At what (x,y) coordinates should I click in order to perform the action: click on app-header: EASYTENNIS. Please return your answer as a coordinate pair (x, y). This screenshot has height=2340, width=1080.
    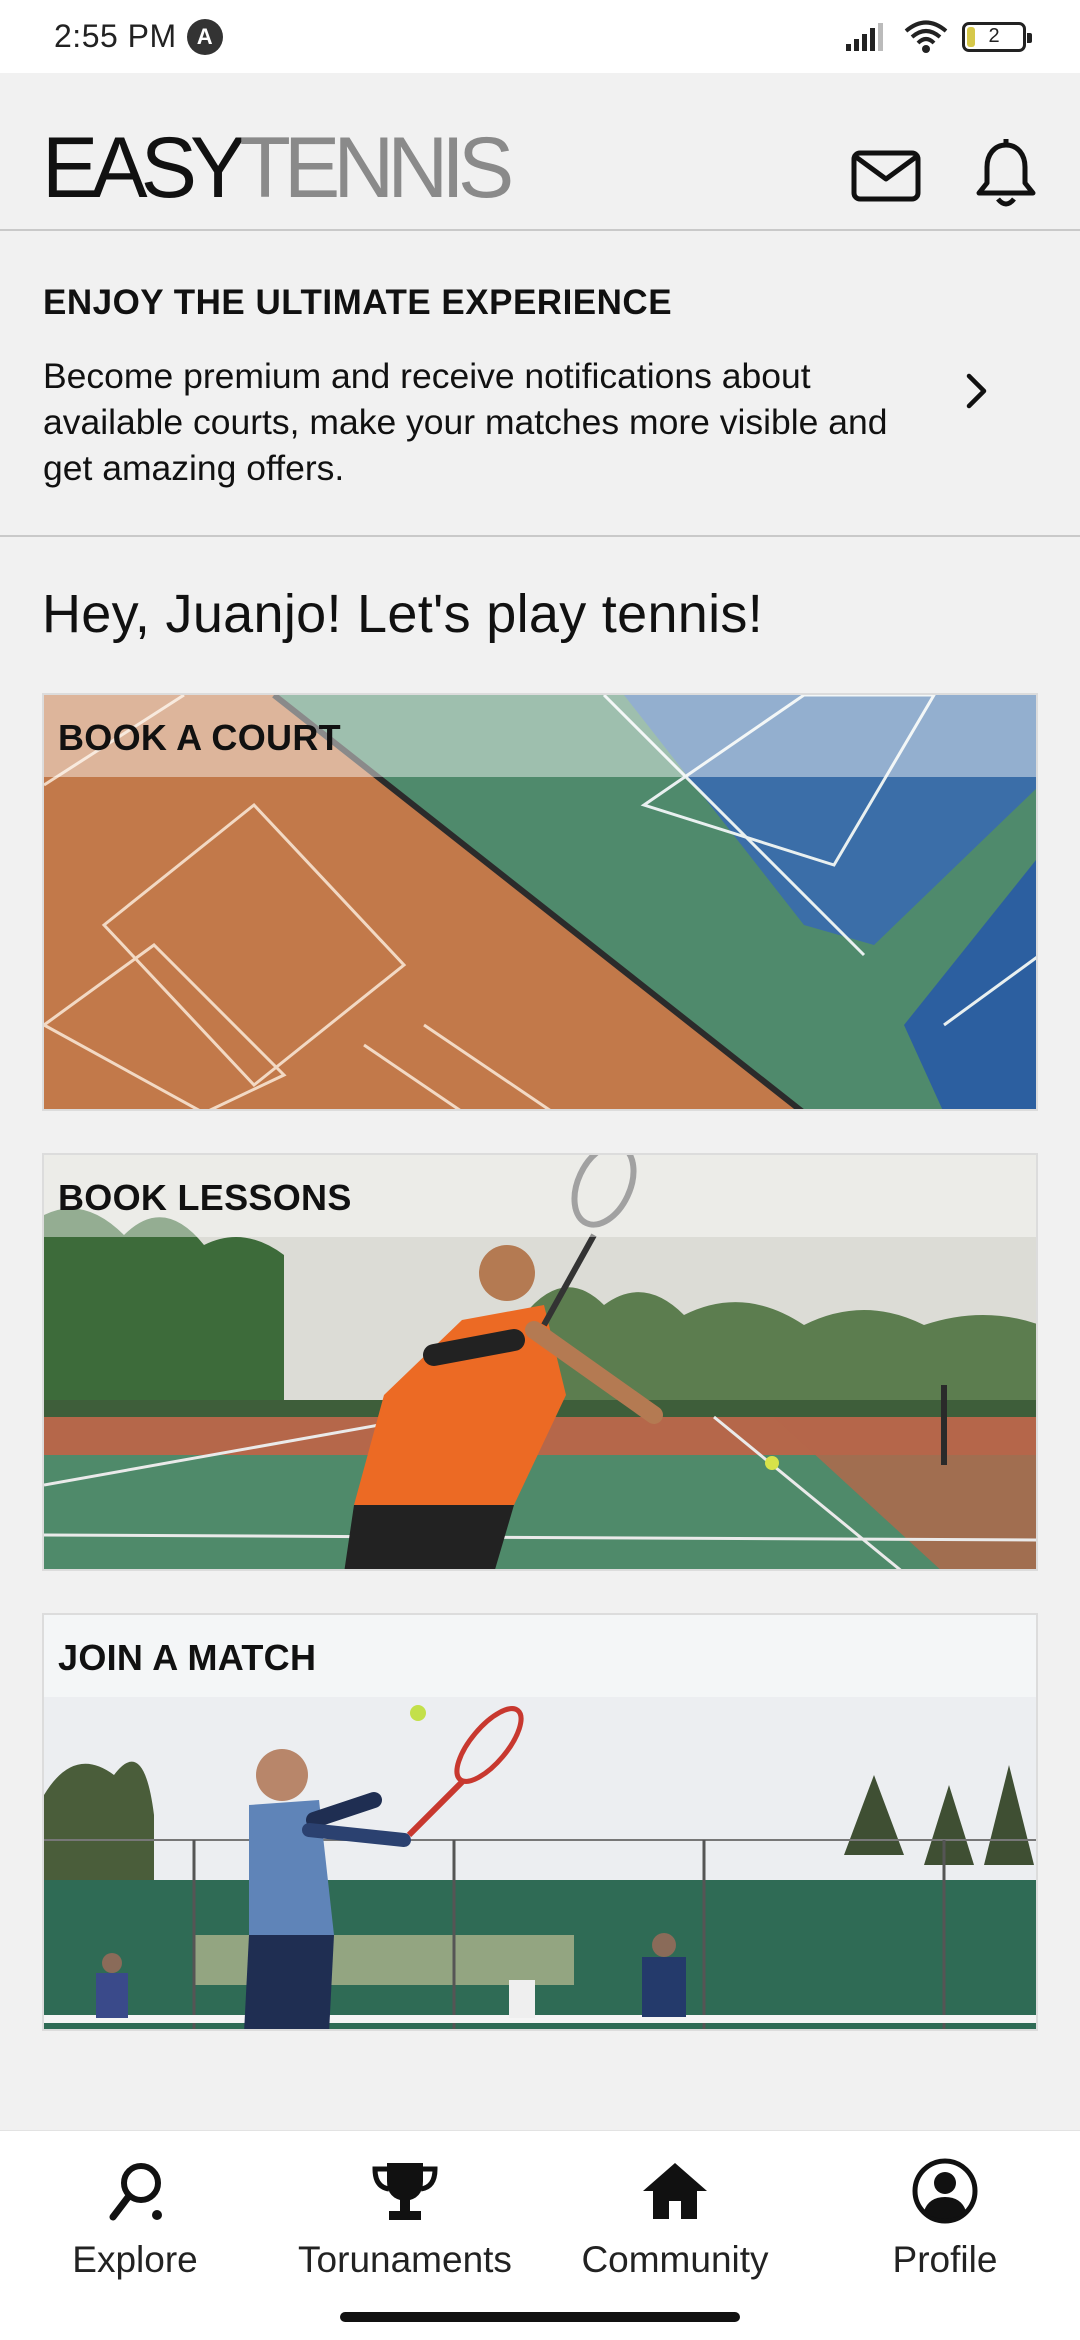
    Looking at the image, I should click on (540, 152).